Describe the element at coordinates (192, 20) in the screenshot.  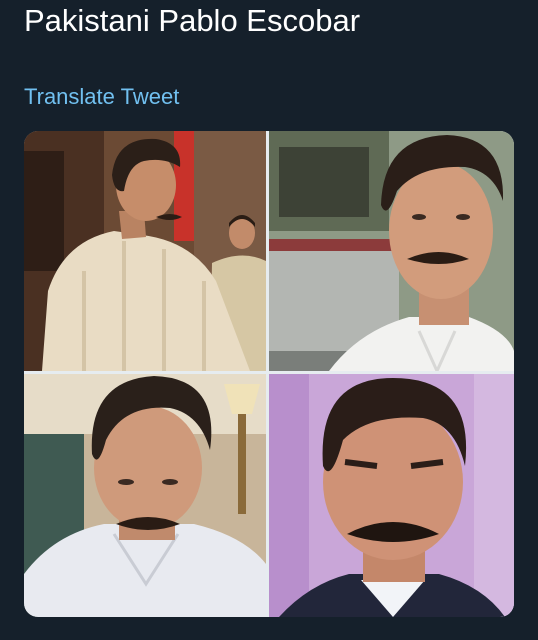
I see `tweet-text: Pakistani Pablo Escobar` at that location.